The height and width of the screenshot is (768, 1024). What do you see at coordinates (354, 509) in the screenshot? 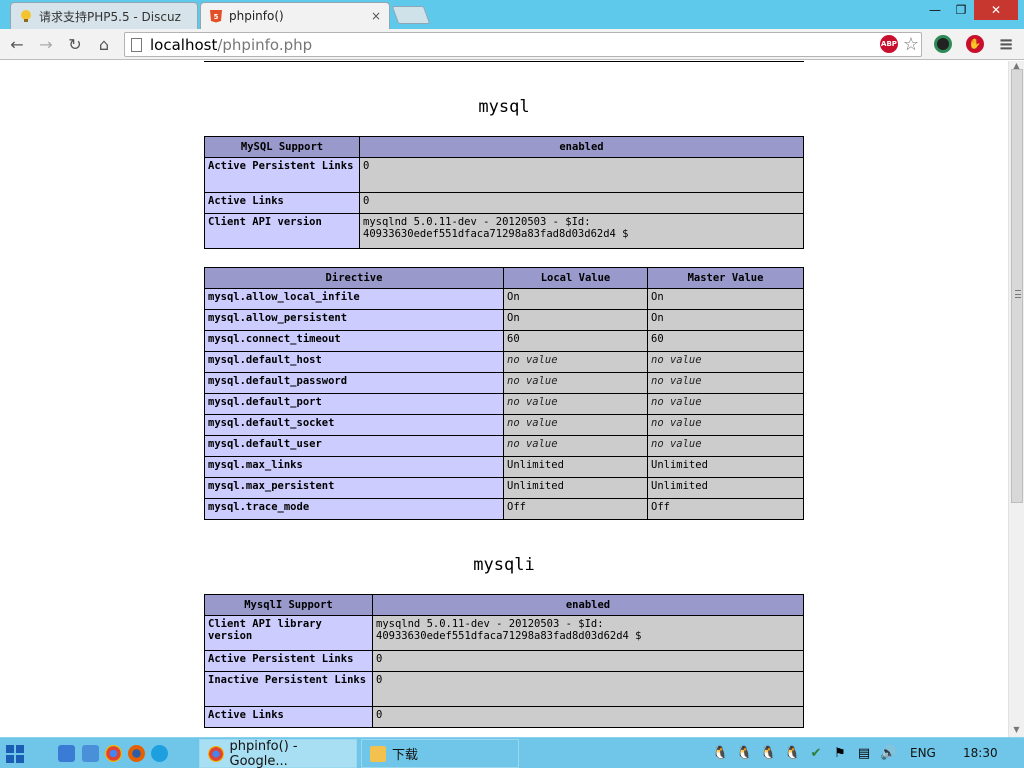
I see `directive-name: mysql.trace_mode` at bounding box center [354, 509].